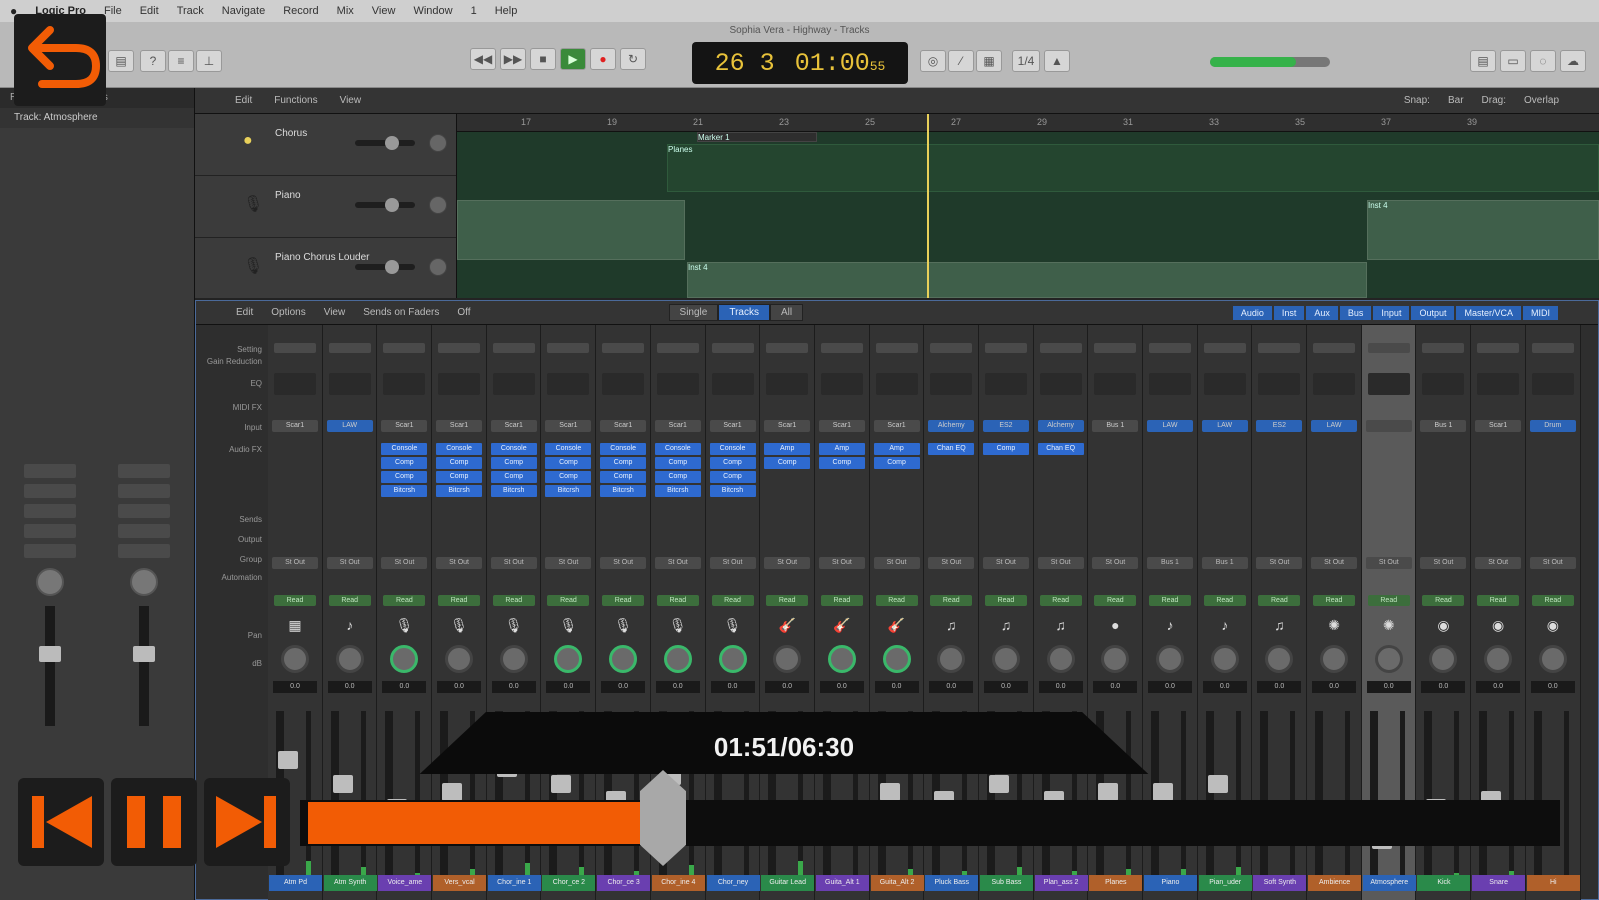  Describe the element at coordinates (1006, 883) in the screenshot. I see `channel-name: Sub Bass` at that location.